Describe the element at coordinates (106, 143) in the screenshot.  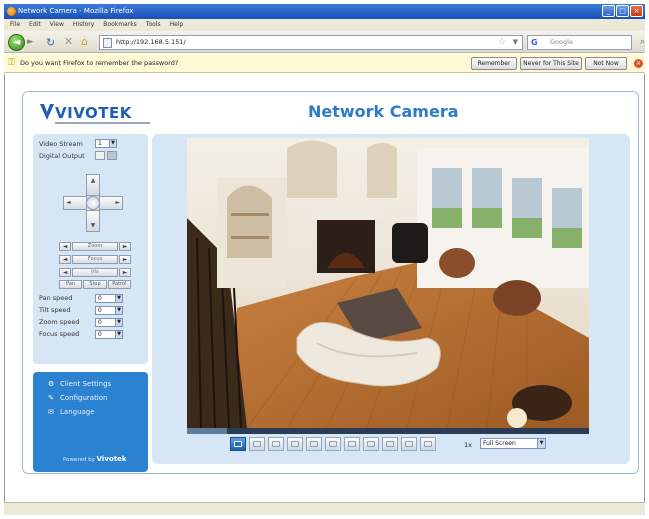
I see `video-stream-select: 1 ▼` at that location.